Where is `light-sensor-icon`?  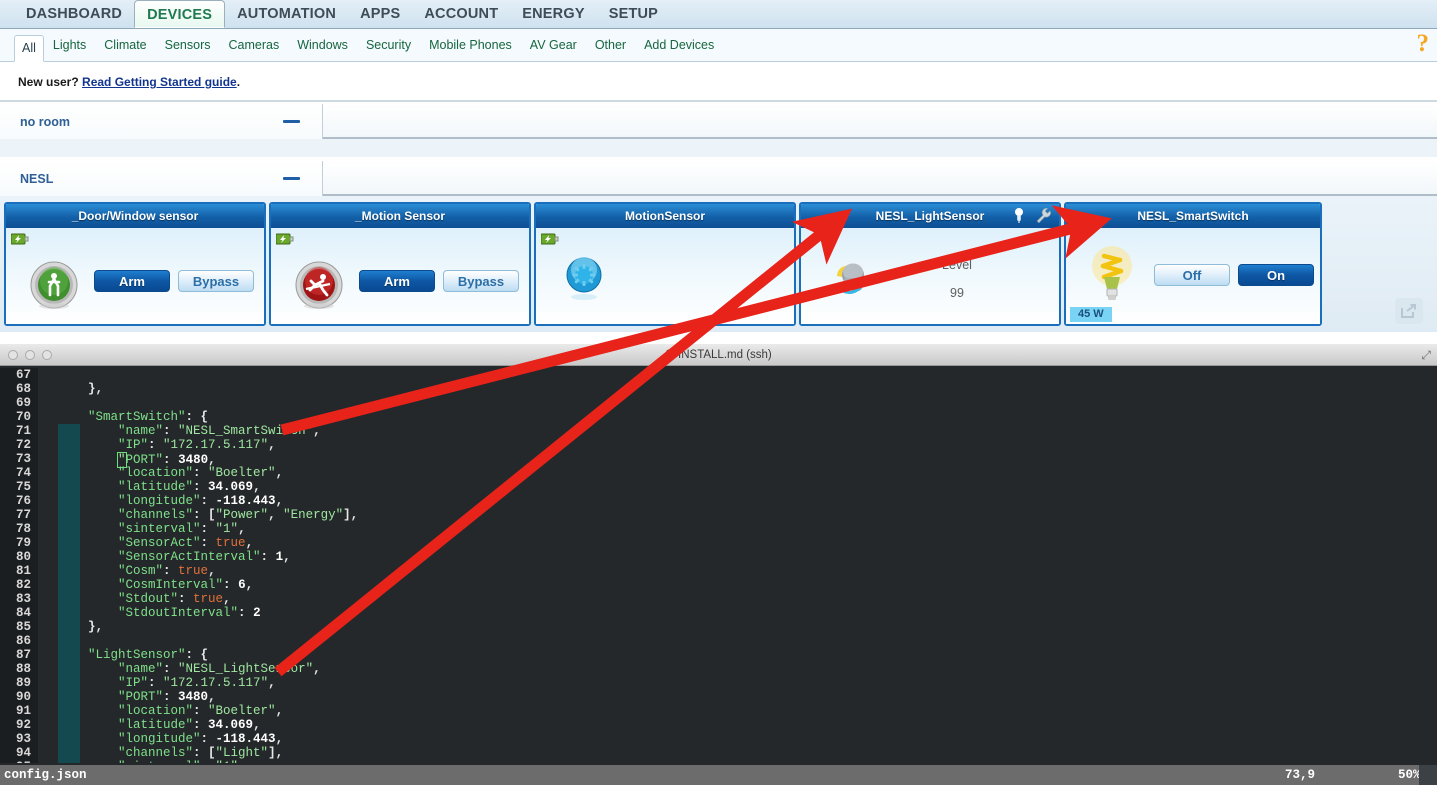
light-sensor-icon is located at coordinates (852, 280).